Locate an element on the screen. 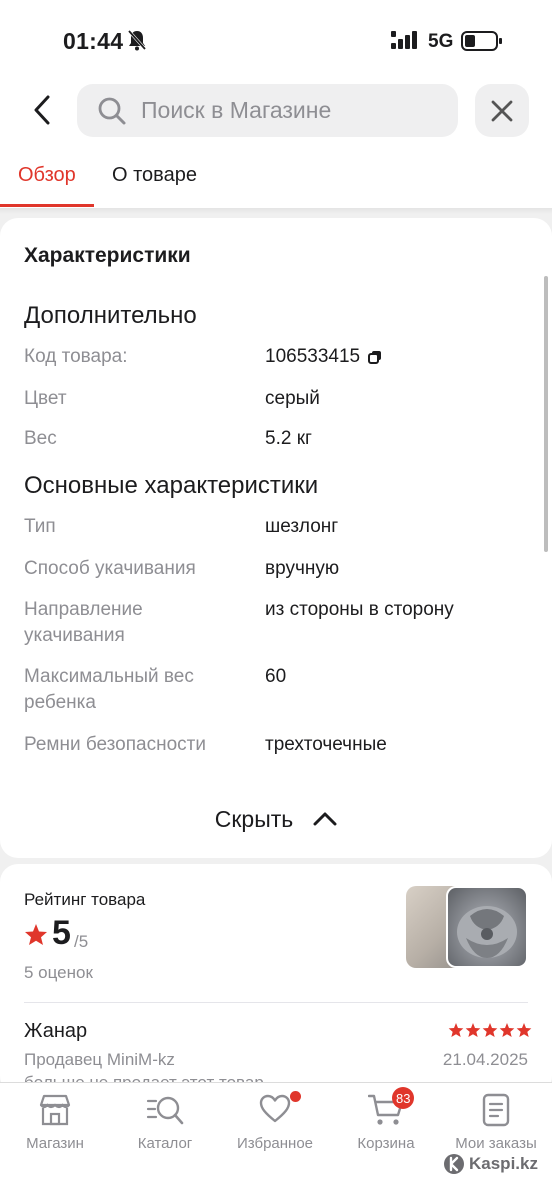 This screenshot has height=1200, width=552. reviewer-name: Жанар is located at coordinates (56, 1031).